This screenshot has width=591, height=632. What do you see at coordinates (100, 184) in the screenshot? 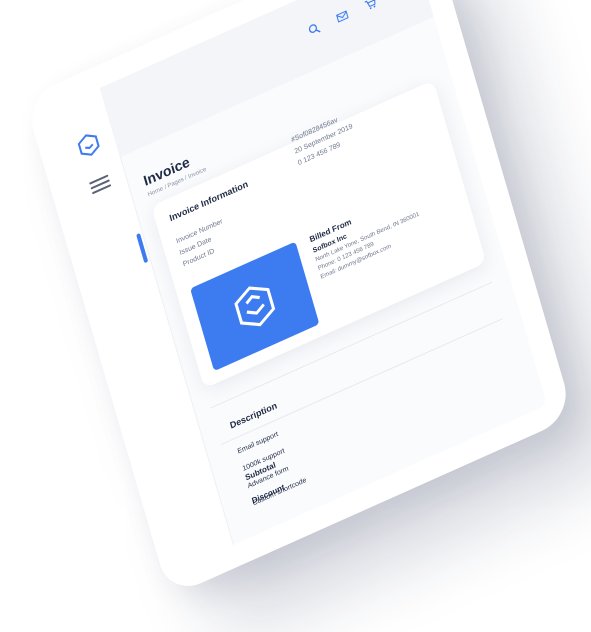
I see `menu-toggle-icon` at bounding box center [100, 184].